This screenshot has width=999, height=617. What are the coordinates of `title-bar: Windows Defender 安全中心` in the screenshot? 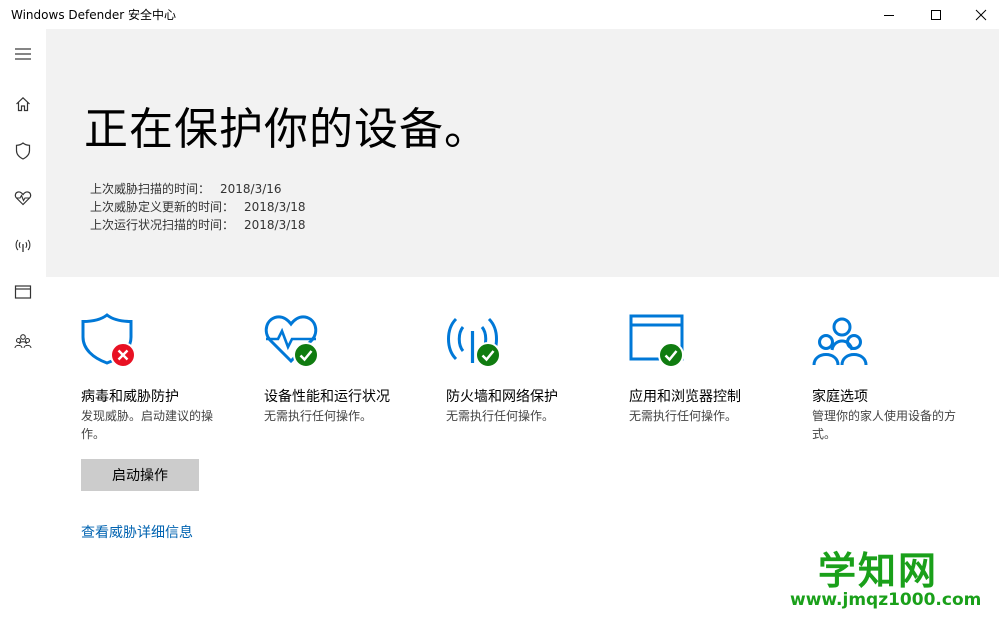 It's located at (499, 14).